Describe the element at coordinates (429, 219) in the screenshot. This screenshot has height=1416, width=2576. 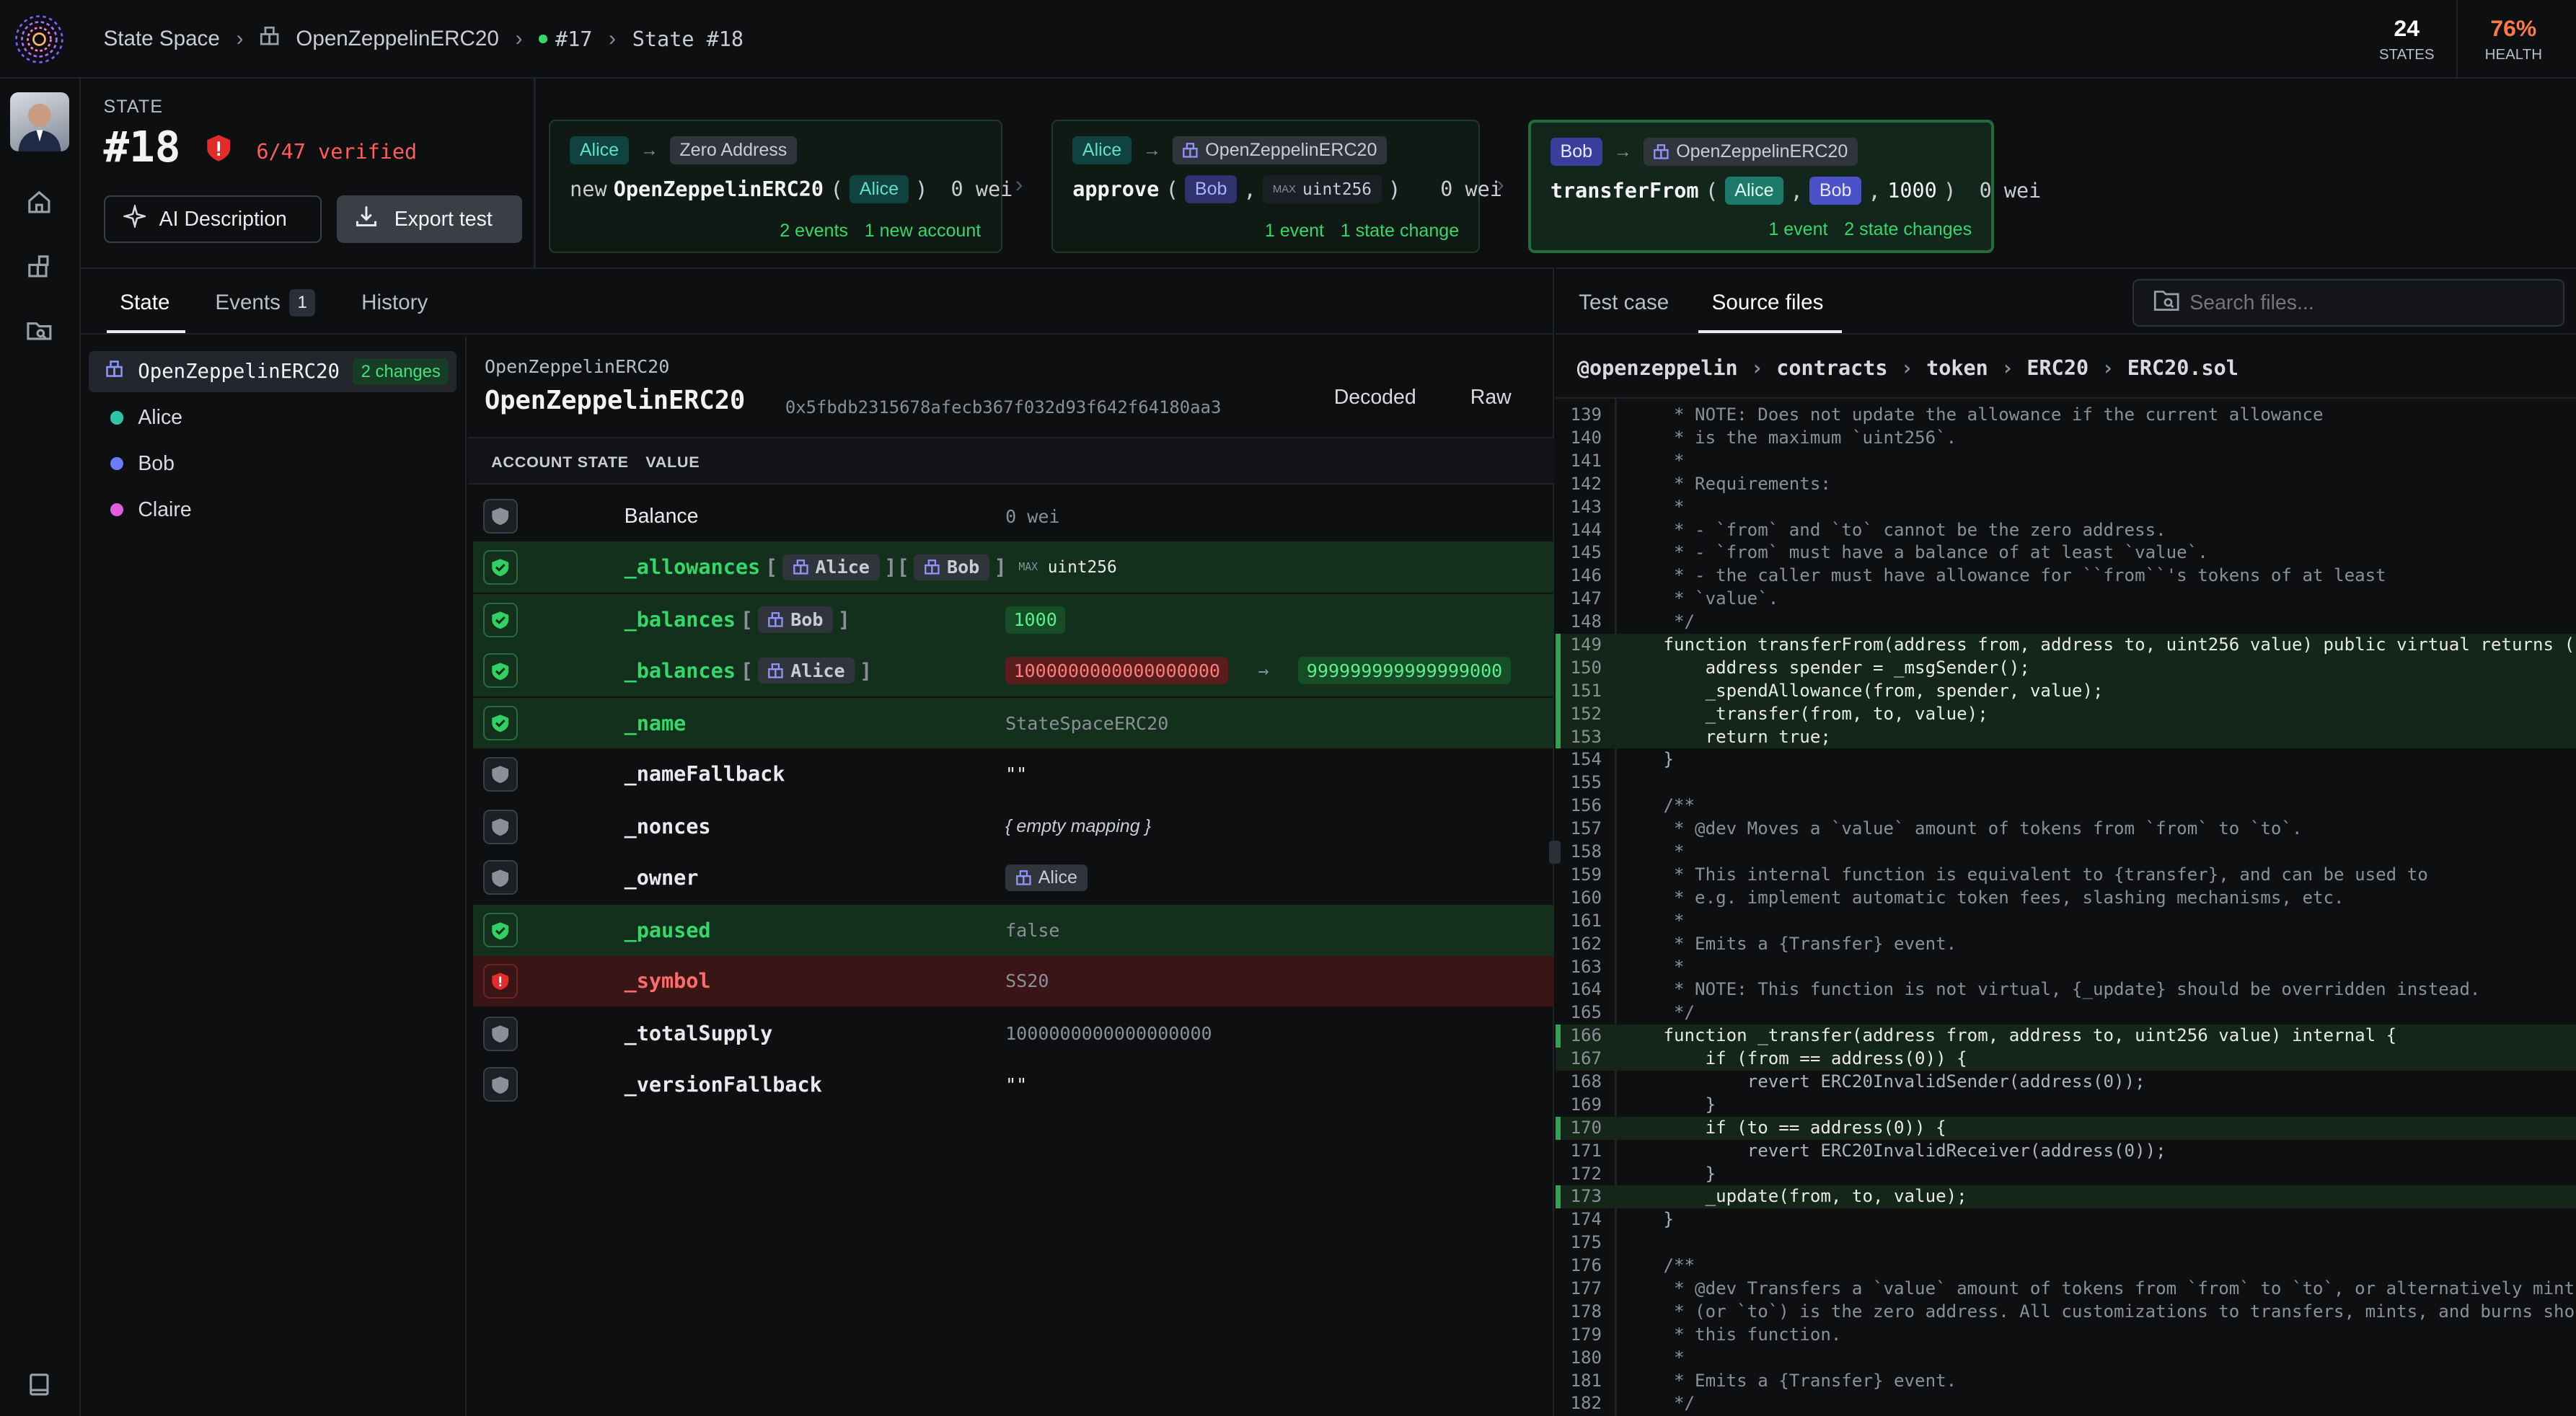
I see `export-test-button: Export test` at that location.